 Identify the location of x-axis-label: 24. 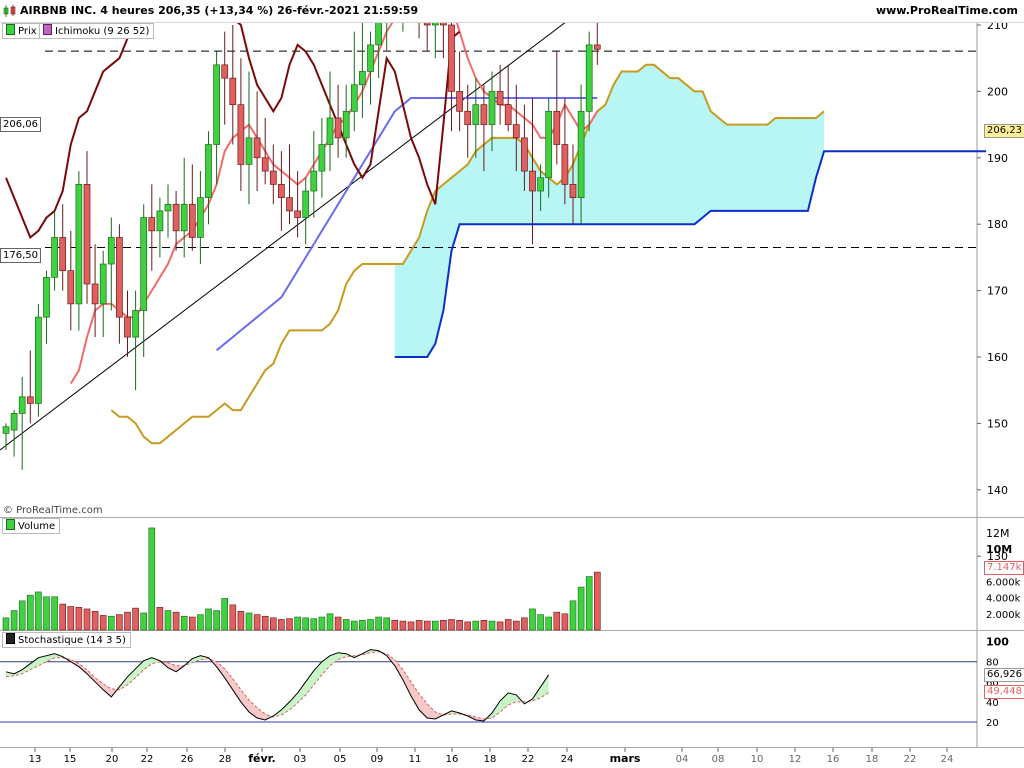
(567, 759).